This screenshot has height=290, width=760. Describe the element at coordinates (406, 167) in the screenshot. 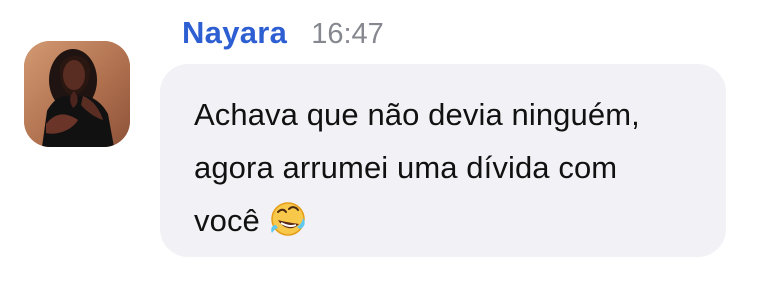

I see `message-line-2: agora arrumei uma dívida com` at that location.